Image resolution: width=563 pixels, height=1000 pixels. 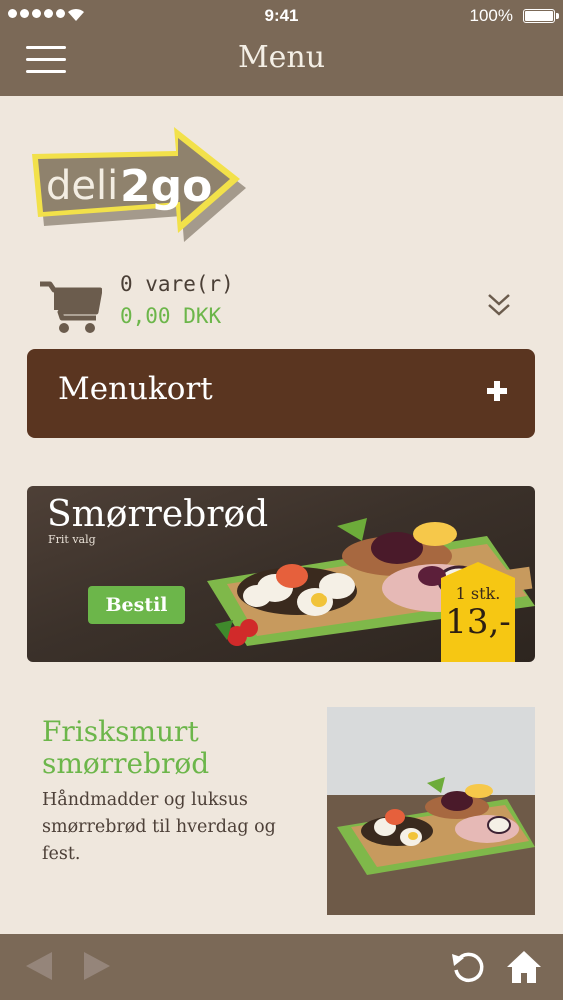 I want to click on bestil-button: Bestil, so click(x=136, y=605).